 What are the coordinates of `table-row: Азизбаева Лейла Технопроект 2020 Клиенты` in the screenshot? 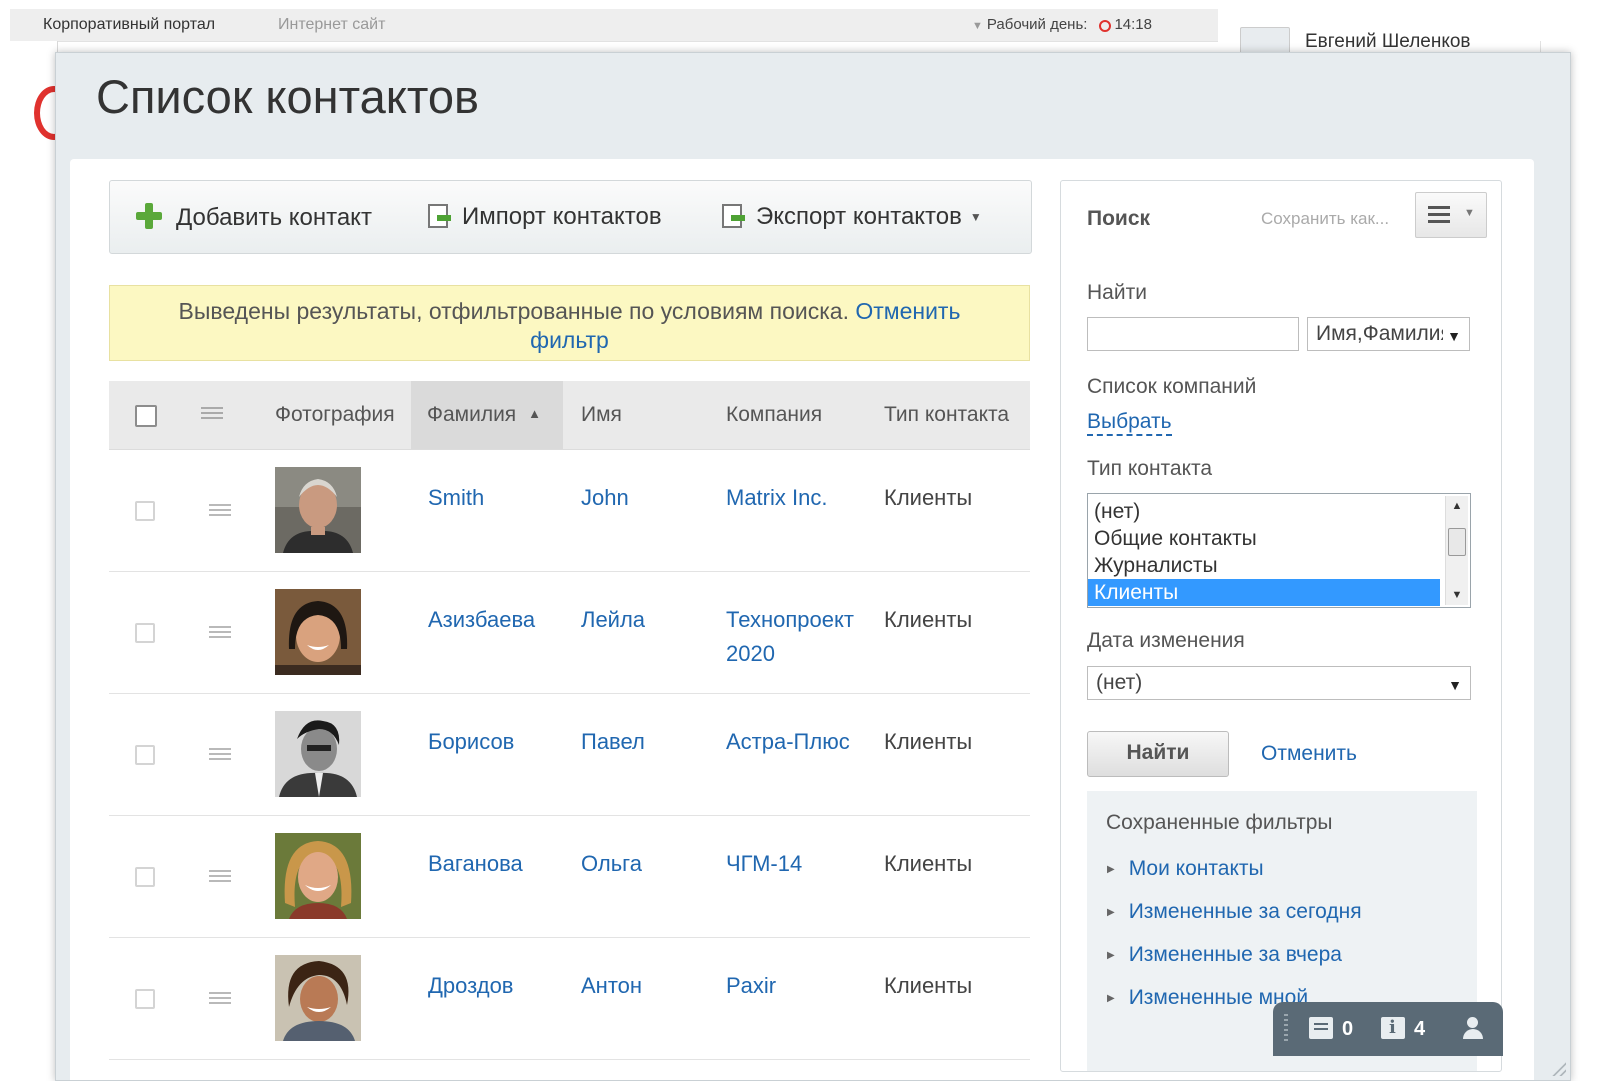 It's located at (569, 633).